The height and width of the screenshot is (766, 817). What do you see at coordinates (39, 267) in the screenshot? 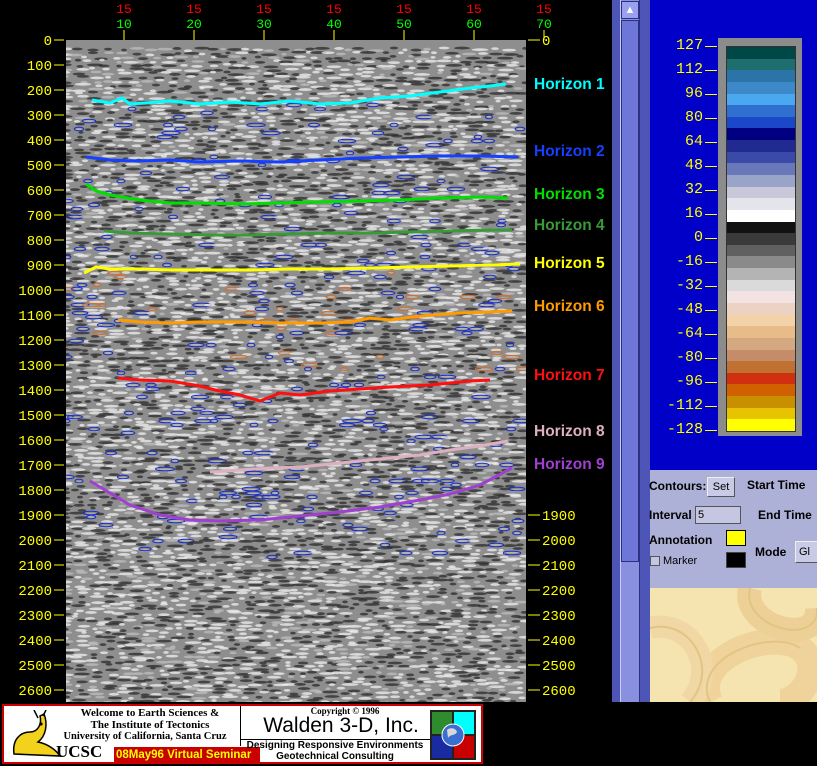
I see `time-axis-label: 900` at bounding box center [39, 267].